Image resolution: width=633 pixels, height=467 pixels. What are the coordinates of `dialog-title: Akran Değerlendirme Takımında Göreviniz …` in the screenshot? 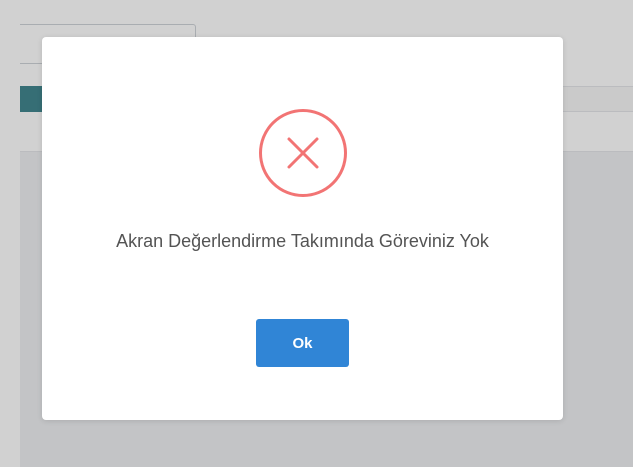 It's located at (302, 241).